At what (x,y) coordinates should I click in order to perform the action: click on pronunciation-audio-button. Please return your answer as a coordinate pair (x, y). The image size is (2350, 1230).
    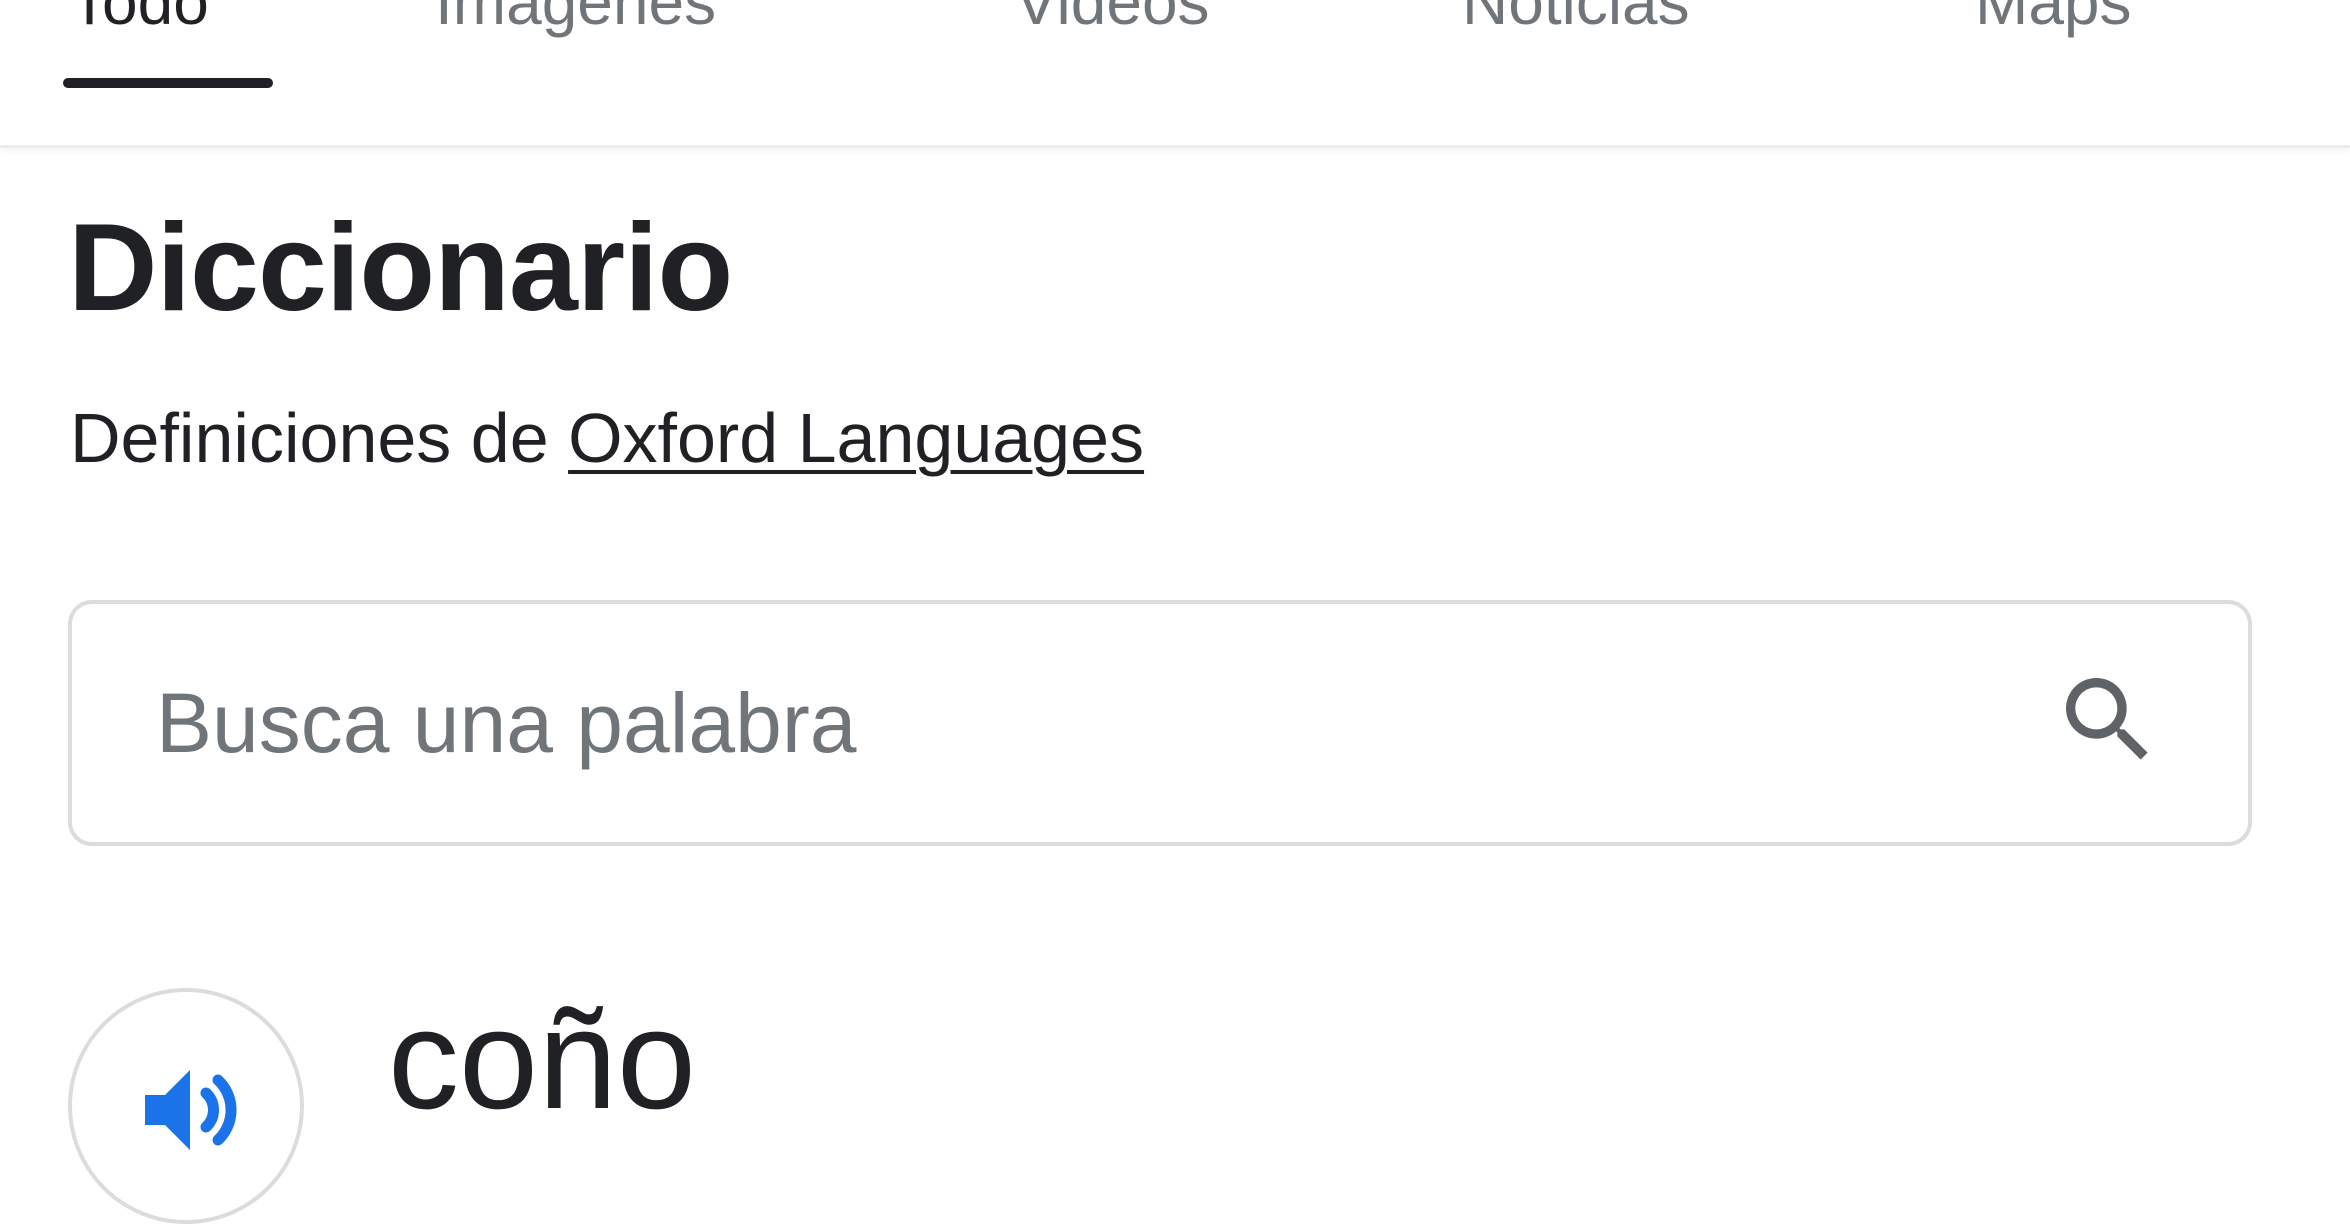
    Looking at the image, I should click on (186, 1106).